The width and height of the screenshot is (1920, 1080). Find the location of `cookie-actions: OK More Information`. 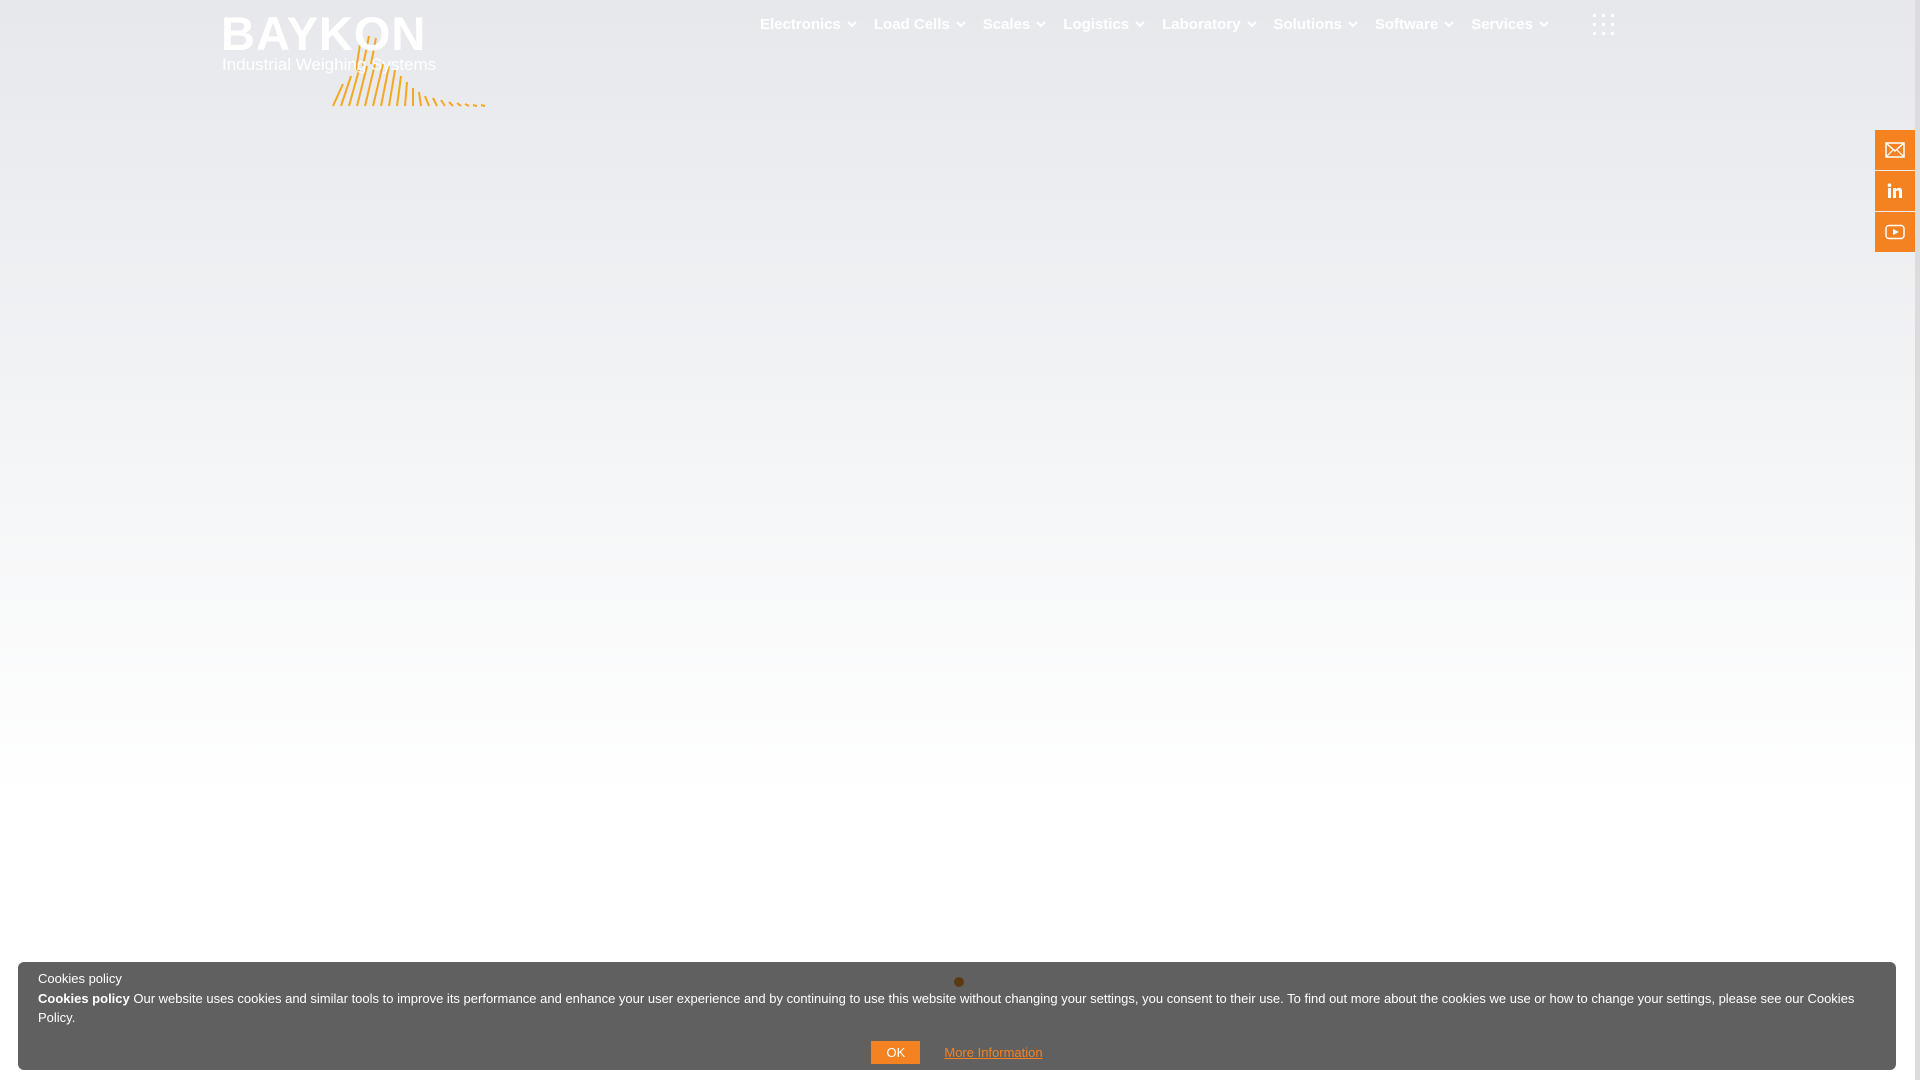

cookie-actions: OK More Information is located at coordinates (957, 1052).